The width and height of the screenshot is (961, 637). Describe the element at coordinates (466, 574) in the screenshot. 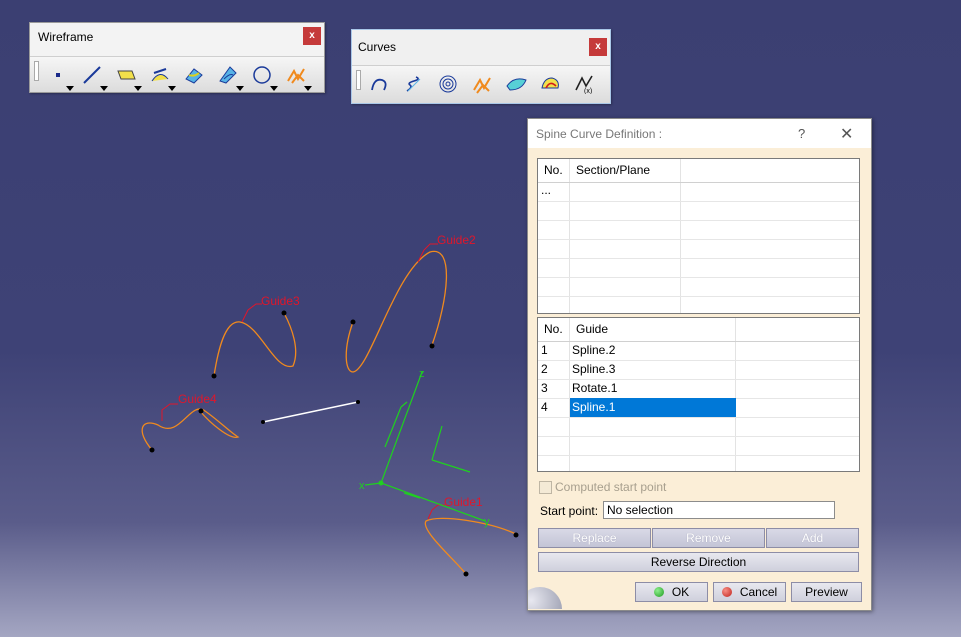

I see `guide1-endpoint` at that location.